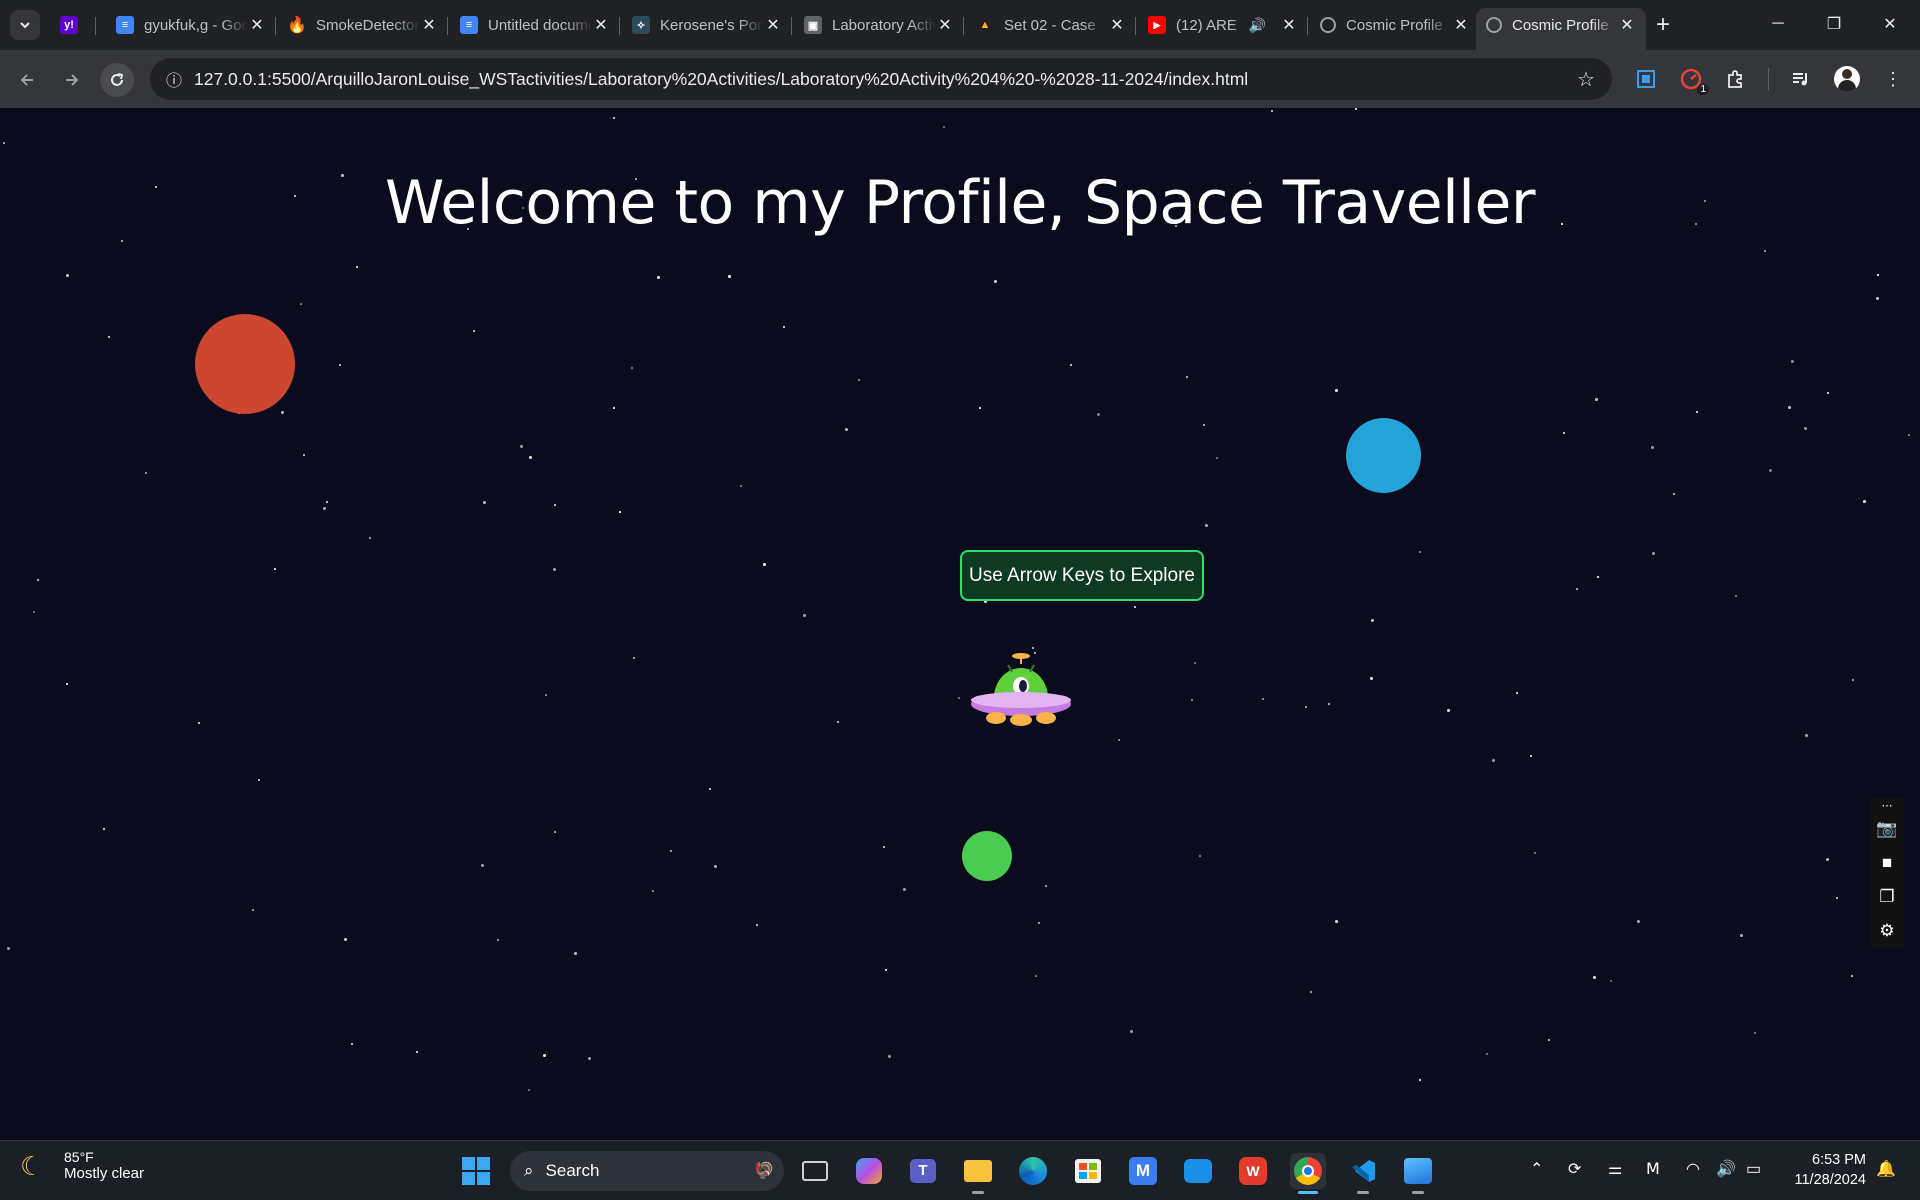 The image size is (1920, 1200). What do you see at coordinates (79, 1157) in the screenshot?
I see `weather-temp: 85°F` at bounding box center [79, 1157].